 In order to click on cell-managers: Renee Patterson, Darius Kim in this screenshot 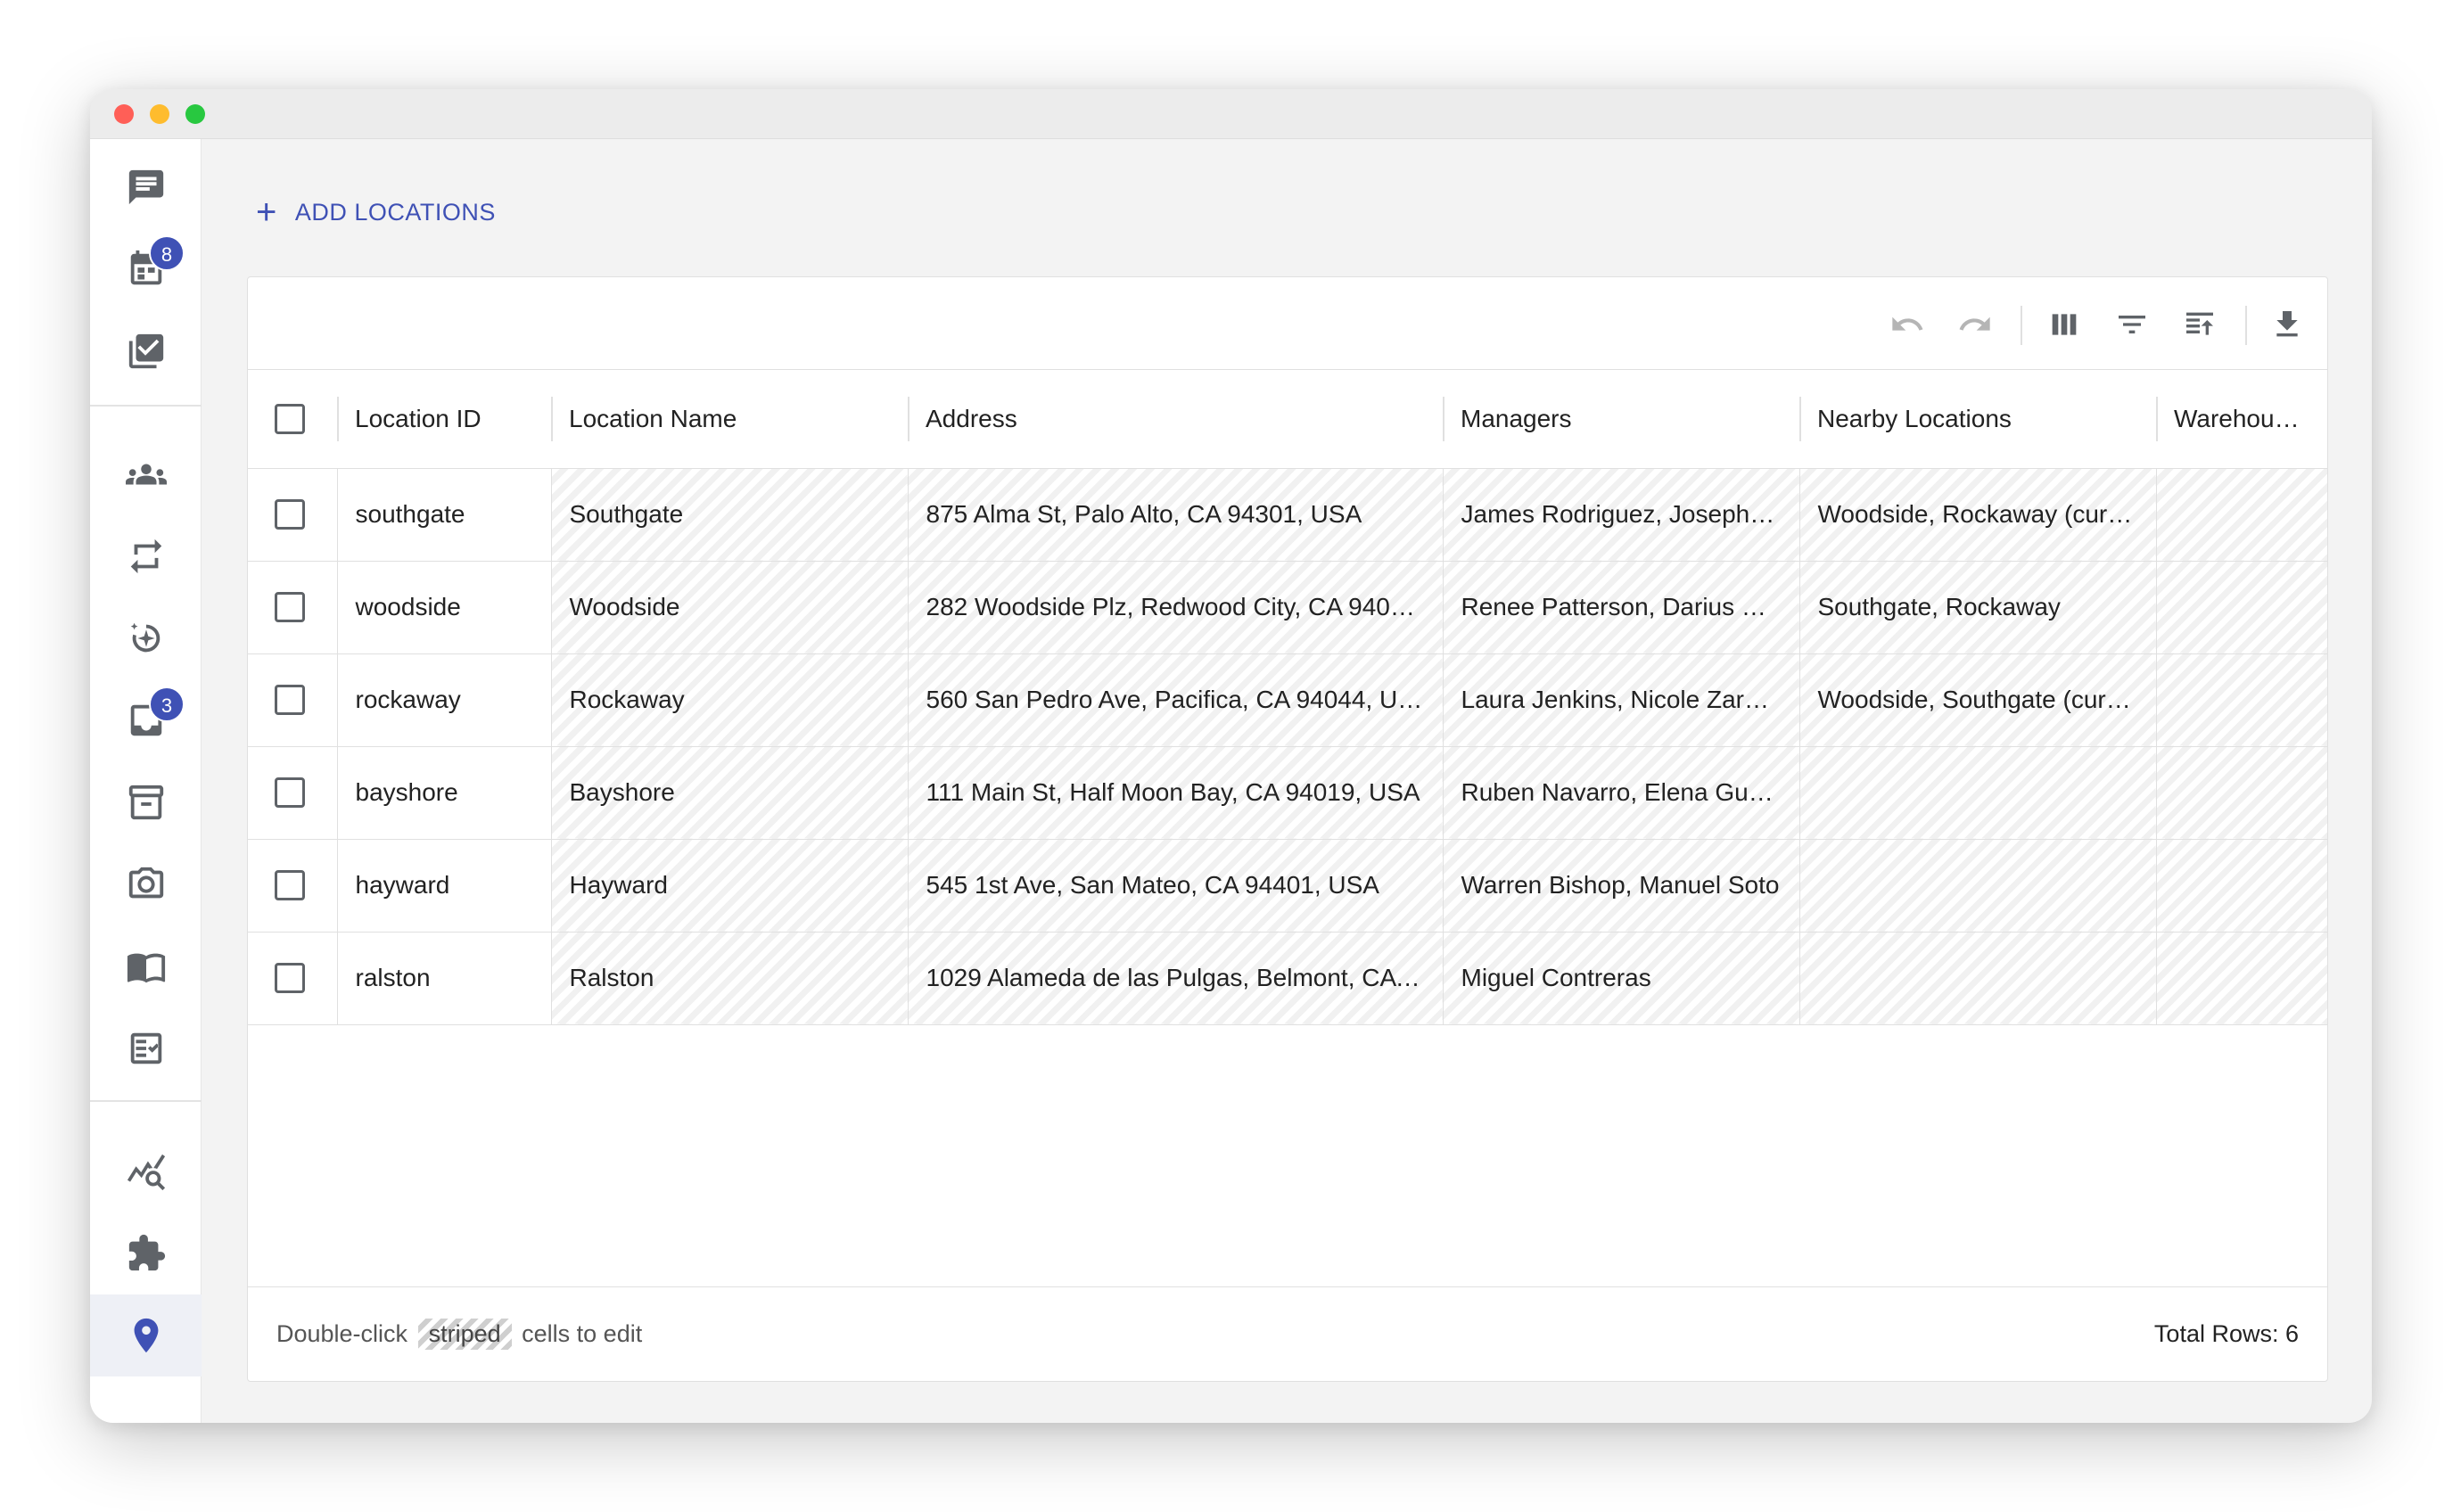, I will do `click(1620, 607)`.